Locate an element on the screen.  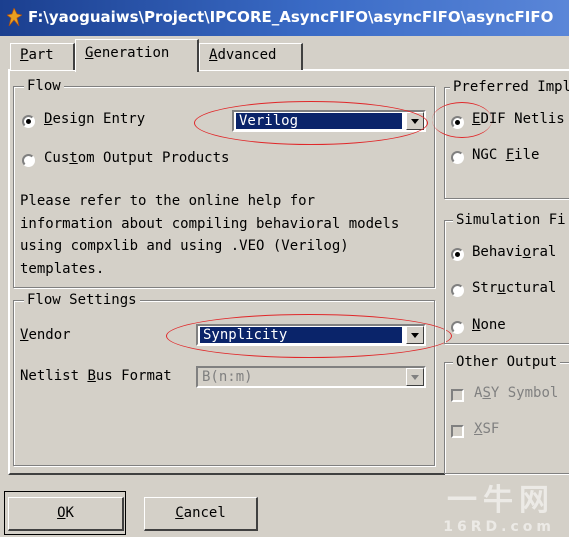
ngc-file-radio is located at coordinates (457, 157).